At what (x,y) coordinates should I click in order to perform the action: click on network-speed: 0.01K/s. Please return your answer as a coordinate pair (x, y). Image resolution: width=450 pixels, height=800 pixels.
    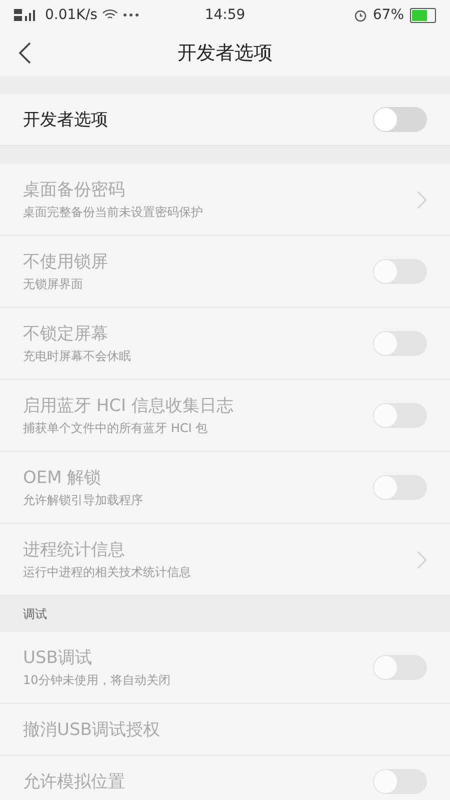
    Looking at the image, I should click on (71, 15).